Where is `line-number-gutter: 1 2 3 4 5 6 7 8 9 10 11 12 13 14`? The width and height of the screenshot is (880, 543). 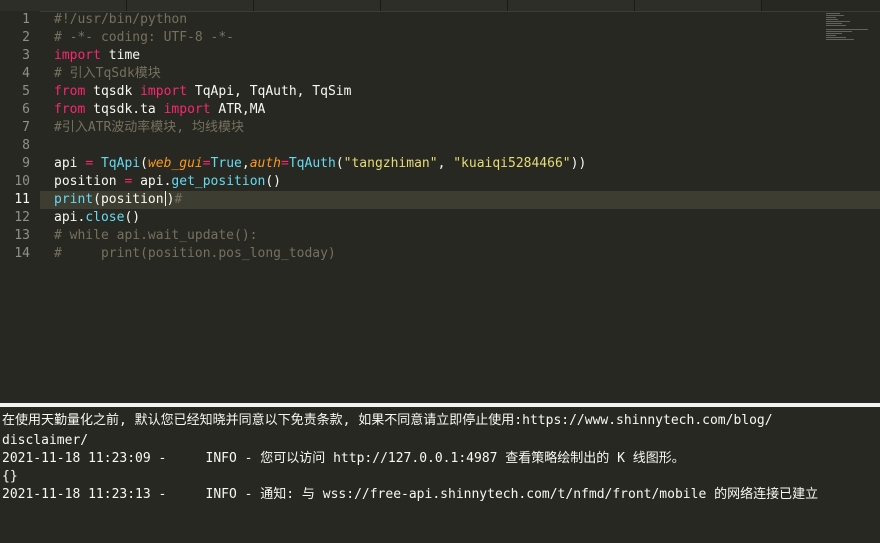 line-number-gutter: 1 2 3 4 5 6 7 8 9 10 11 12 13 14 is located at coordinates (20, 206).